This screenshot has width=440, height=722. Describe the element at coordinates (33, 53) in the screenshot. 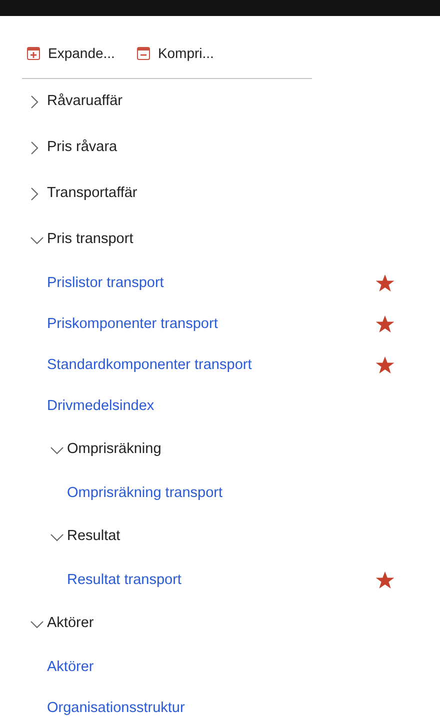

I see `expand-icon` at that location.